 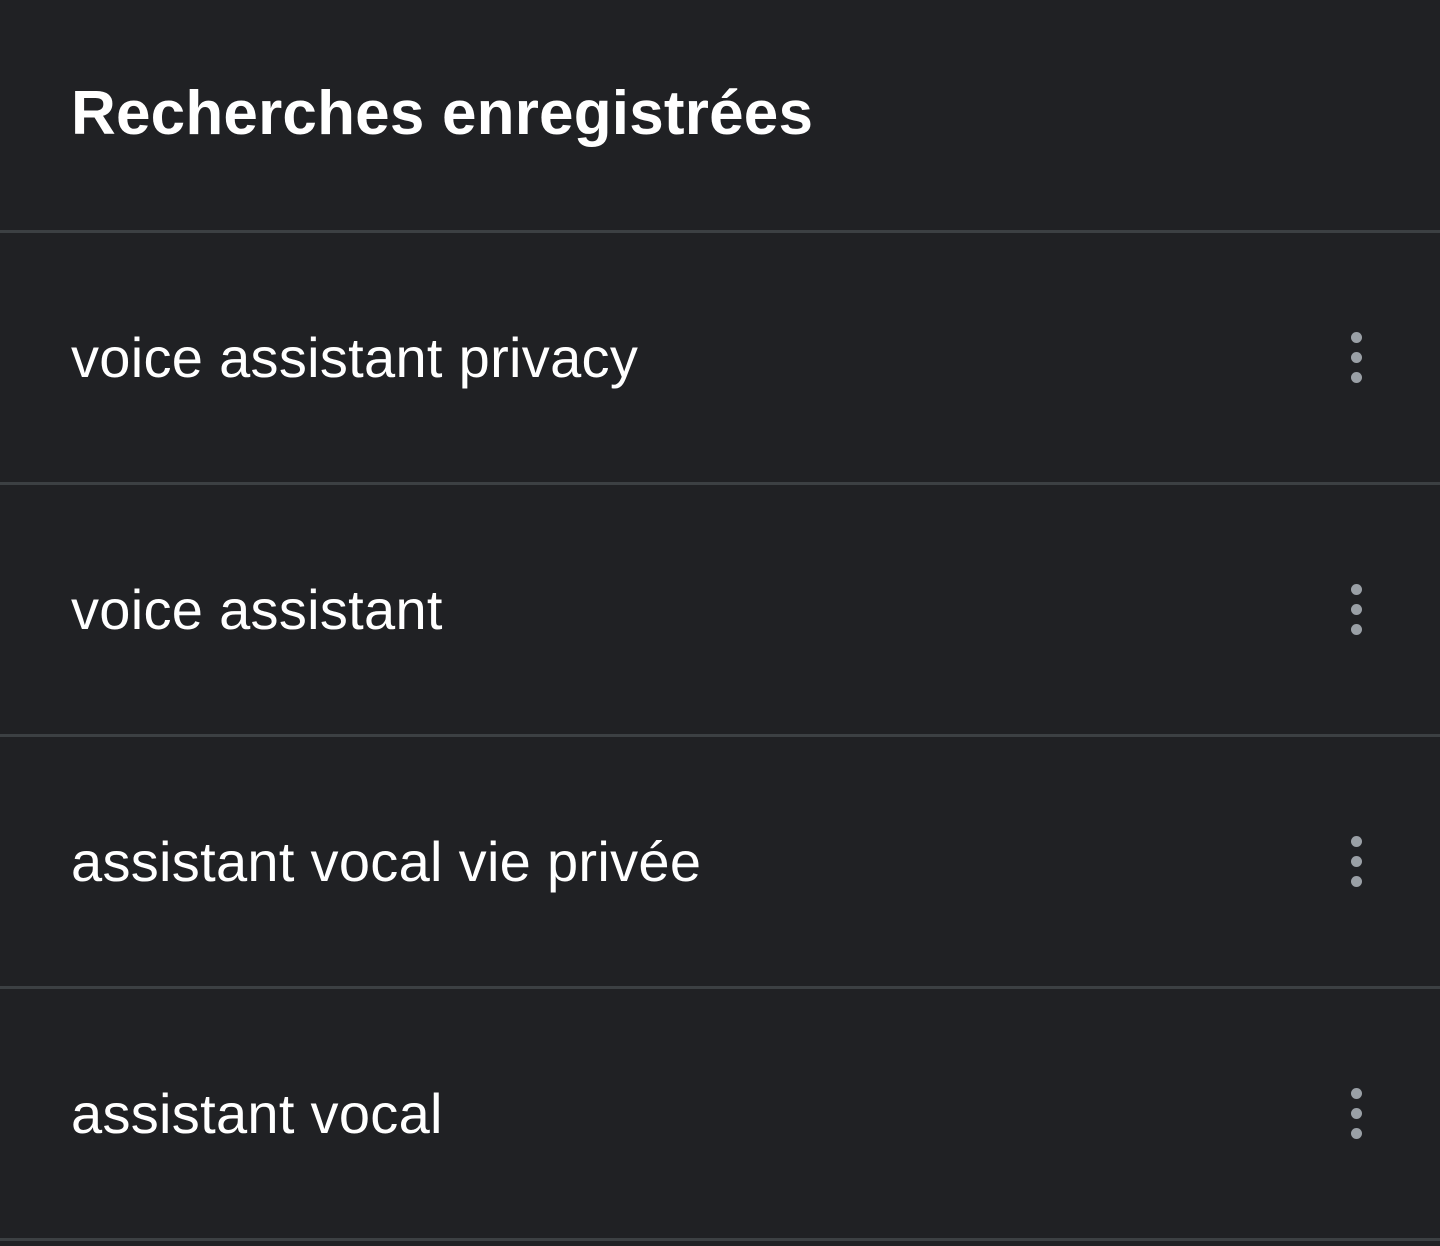 What do you see at coordinates (257, 1113) in the screenshot?
I see `saved-search-label: assistant vocal` at bounding box center [257, 1113].